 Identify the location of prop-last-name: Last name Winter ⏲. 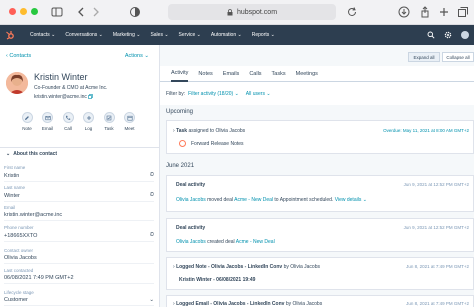
(79, 193).